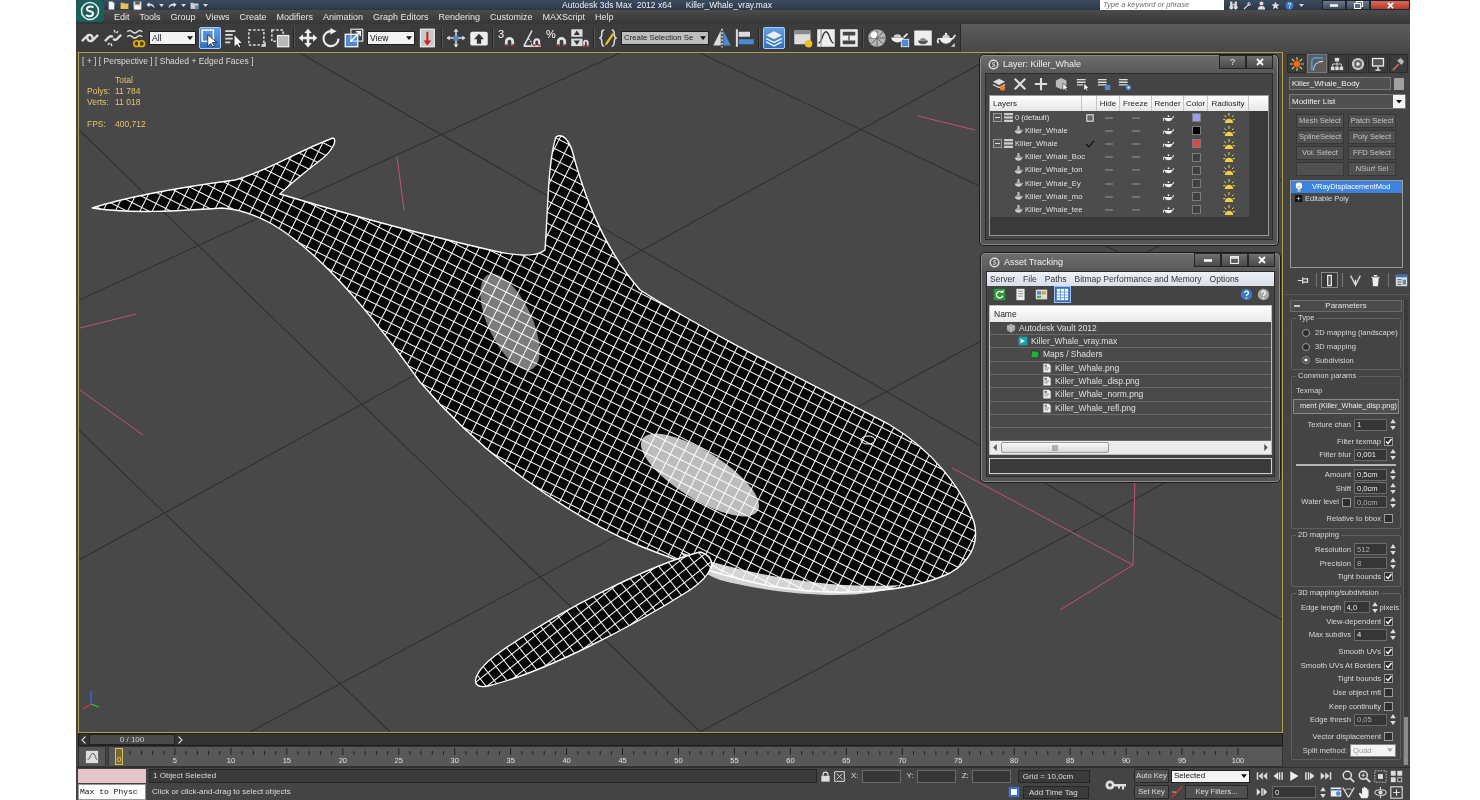 The height and width of the screenshot is (800, 1480). What do you see at coordinates (342, 17) in the screenshot?
I see `menu-item: Animation` at bounding box center [342, 17].